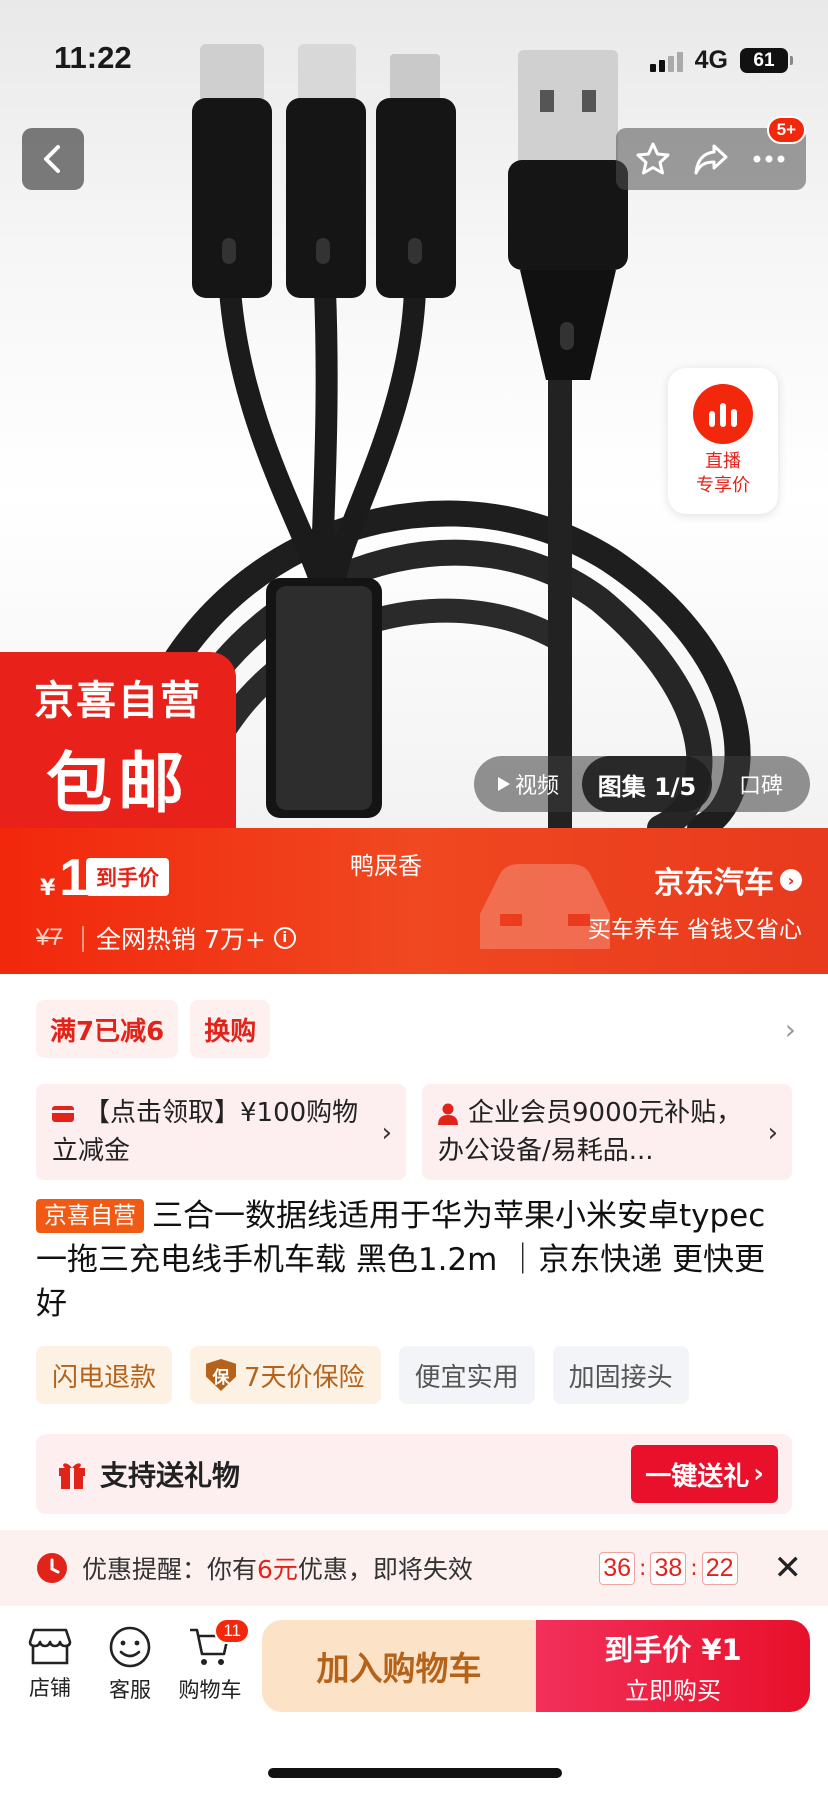 The height and width of the screenshot is (1793, 828). Describe the element at coordinates (466, 1375) in the screenshot. I see `tag-affordable: 便宜实用` at that location.